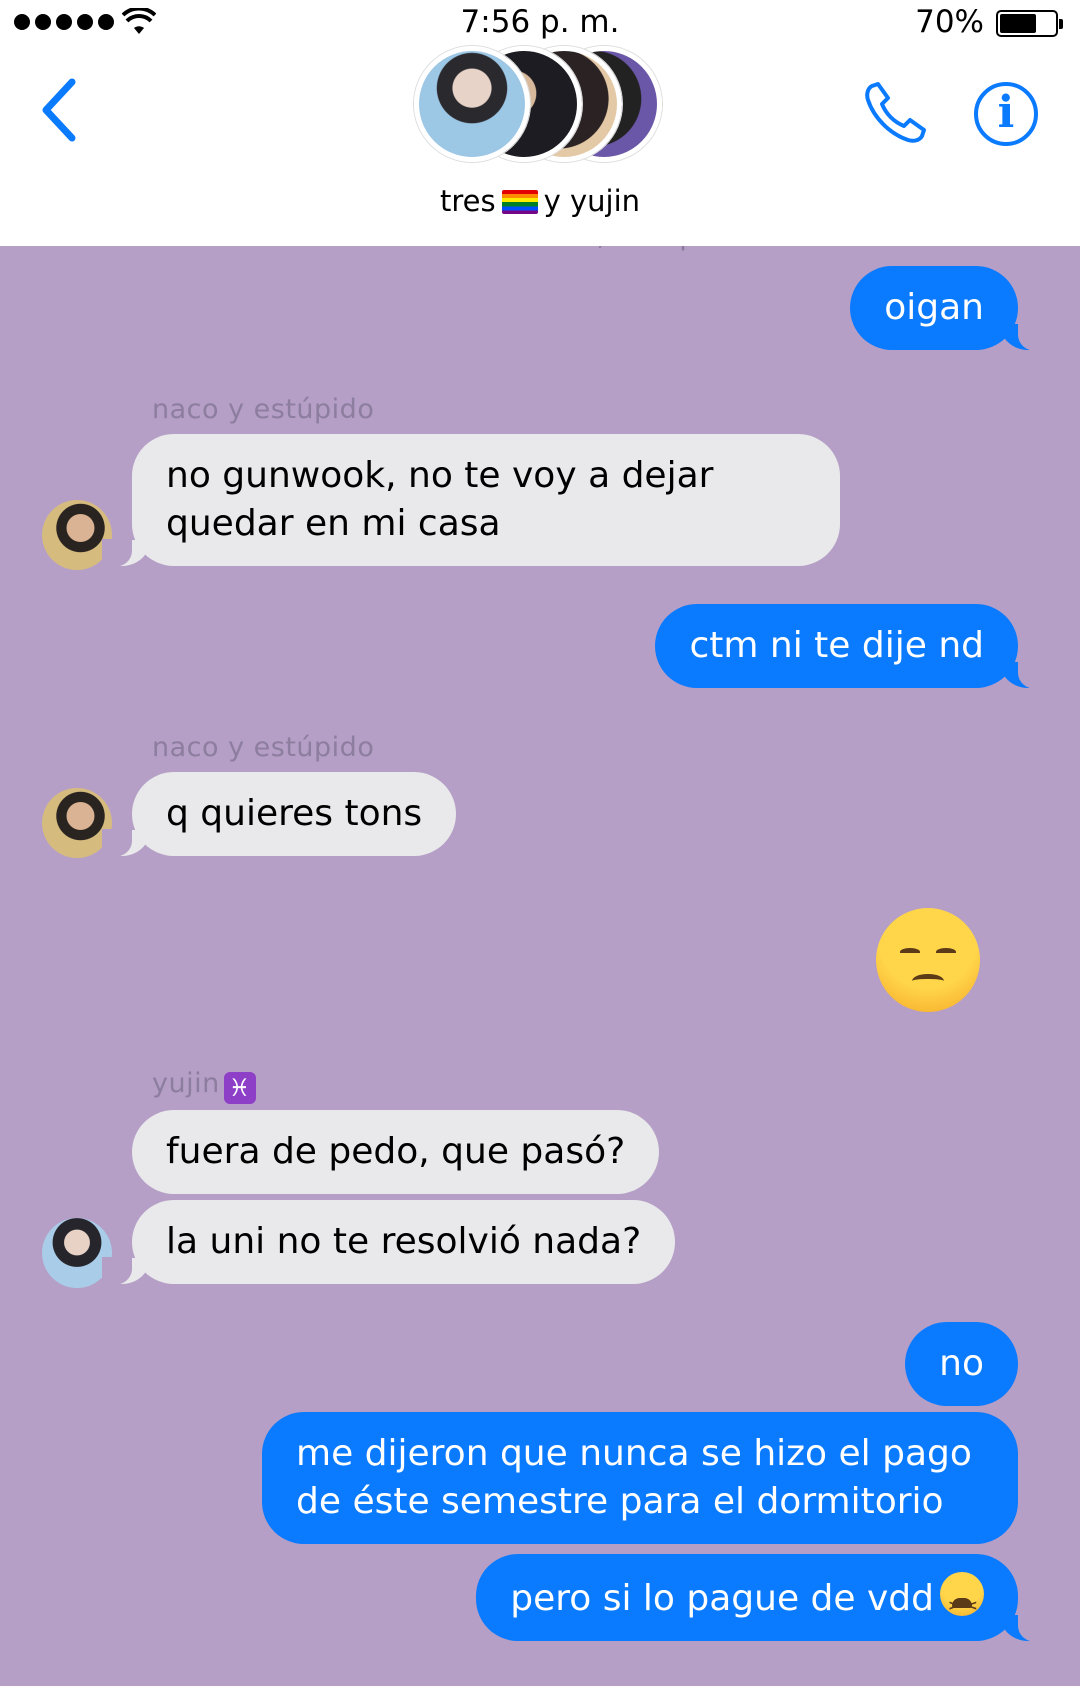  What do you see at coordinates (851, 646) in the screenshot?
I see `message-bubble-outgoing: ctm ni te dije nd` at bounding box center [851, 646].